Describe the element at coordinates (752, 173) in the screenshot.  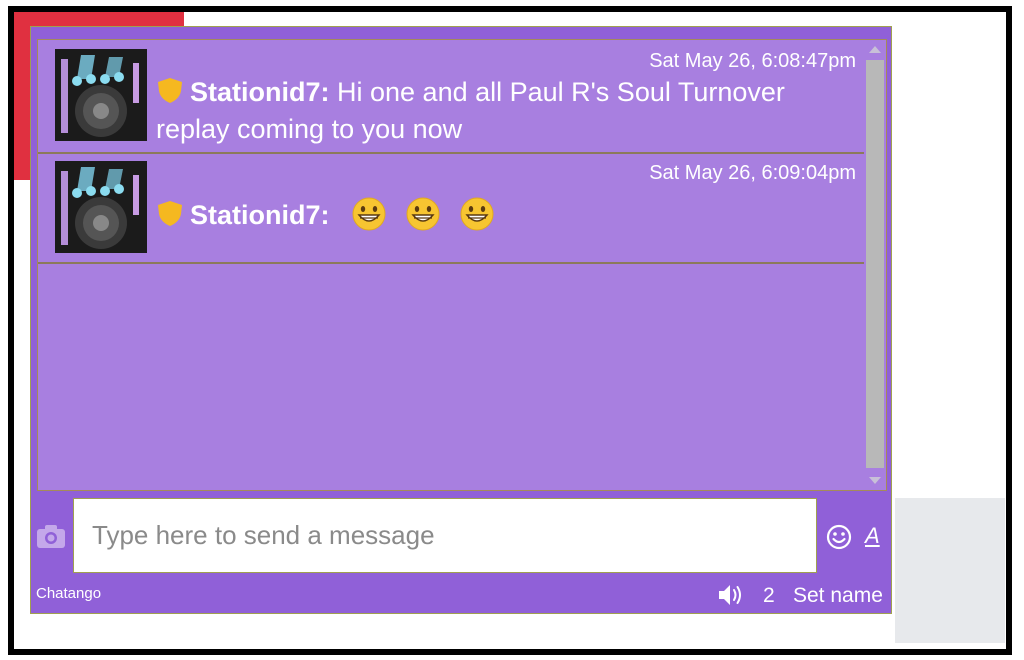
I see `message-timestamp: Sat May 26, 6:09:04pm` at that location.